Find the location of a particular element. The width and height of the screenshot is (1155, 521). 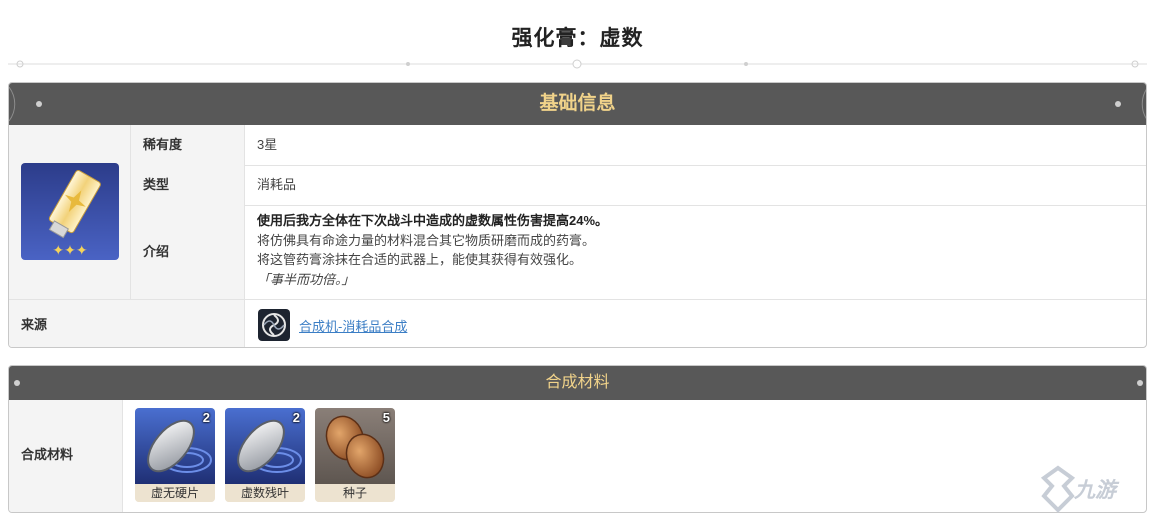

intro-description: 将仿佛具有命途力量的材料混合其它物质研磨而成的药膏。 is located at coordinates (426, 240).